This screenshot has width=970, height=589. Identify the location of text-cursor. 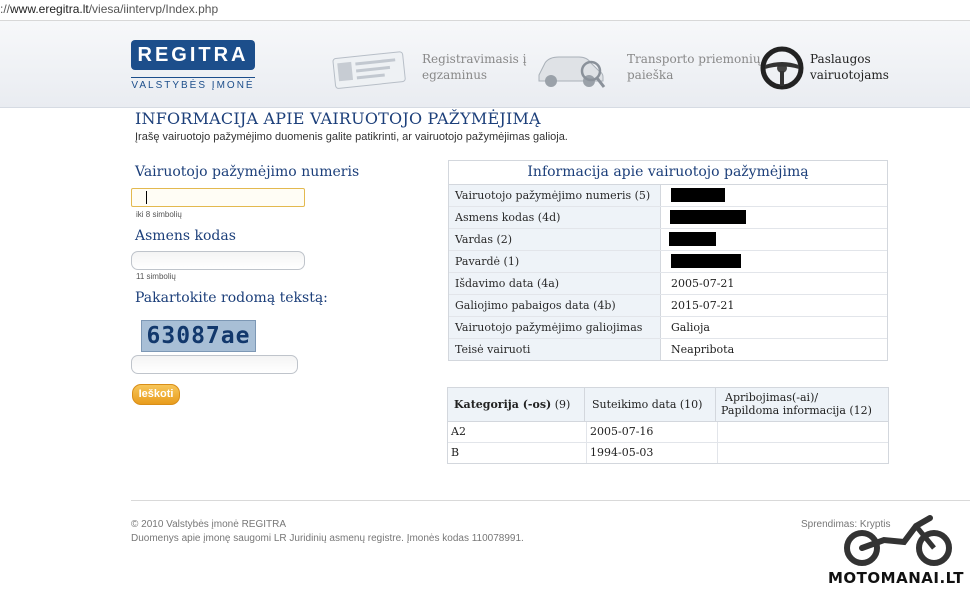
(146, 197).